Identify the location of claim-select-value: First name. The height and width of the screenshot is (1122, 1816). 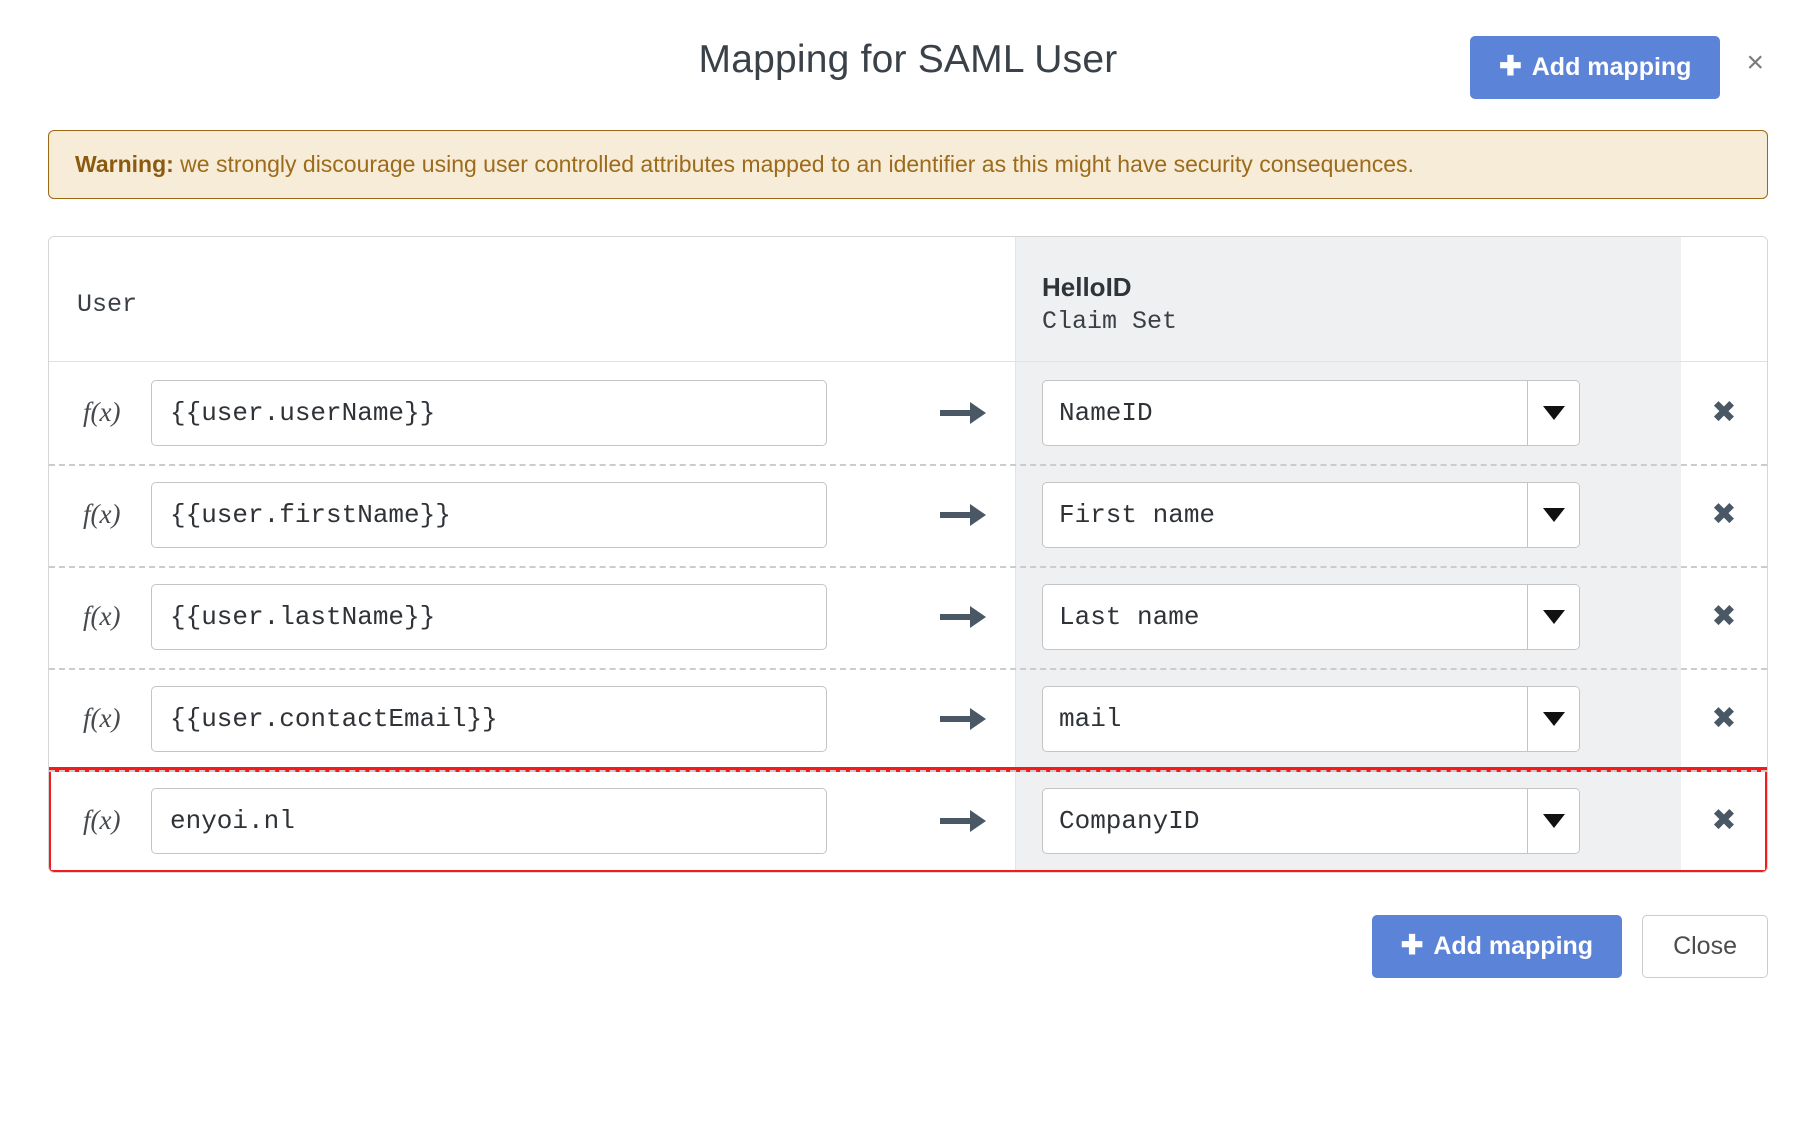
(1311, 514).